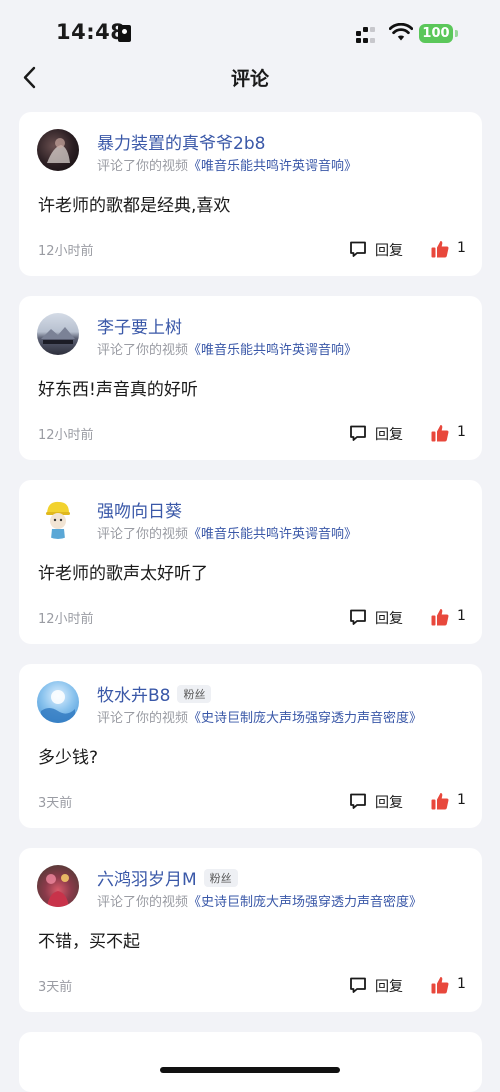 This screenshot has width=500, height=1092. I want to click on username: 强吻向日葵, so click(139, 509).